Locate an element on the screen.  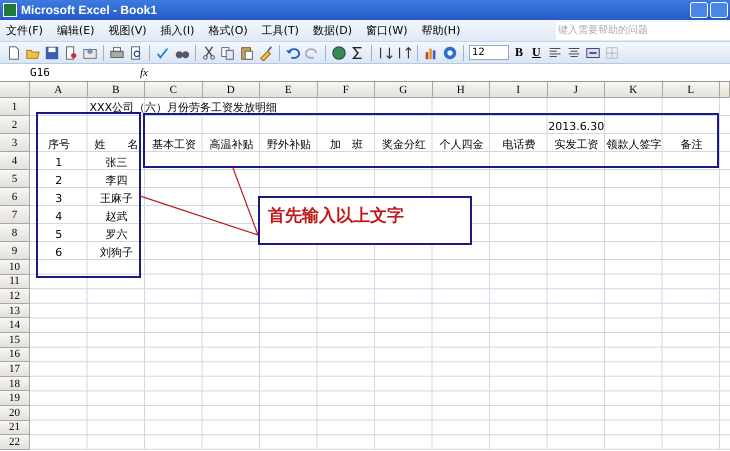
table-cell: 2013.6.30 is located at coordinates (576, 127).